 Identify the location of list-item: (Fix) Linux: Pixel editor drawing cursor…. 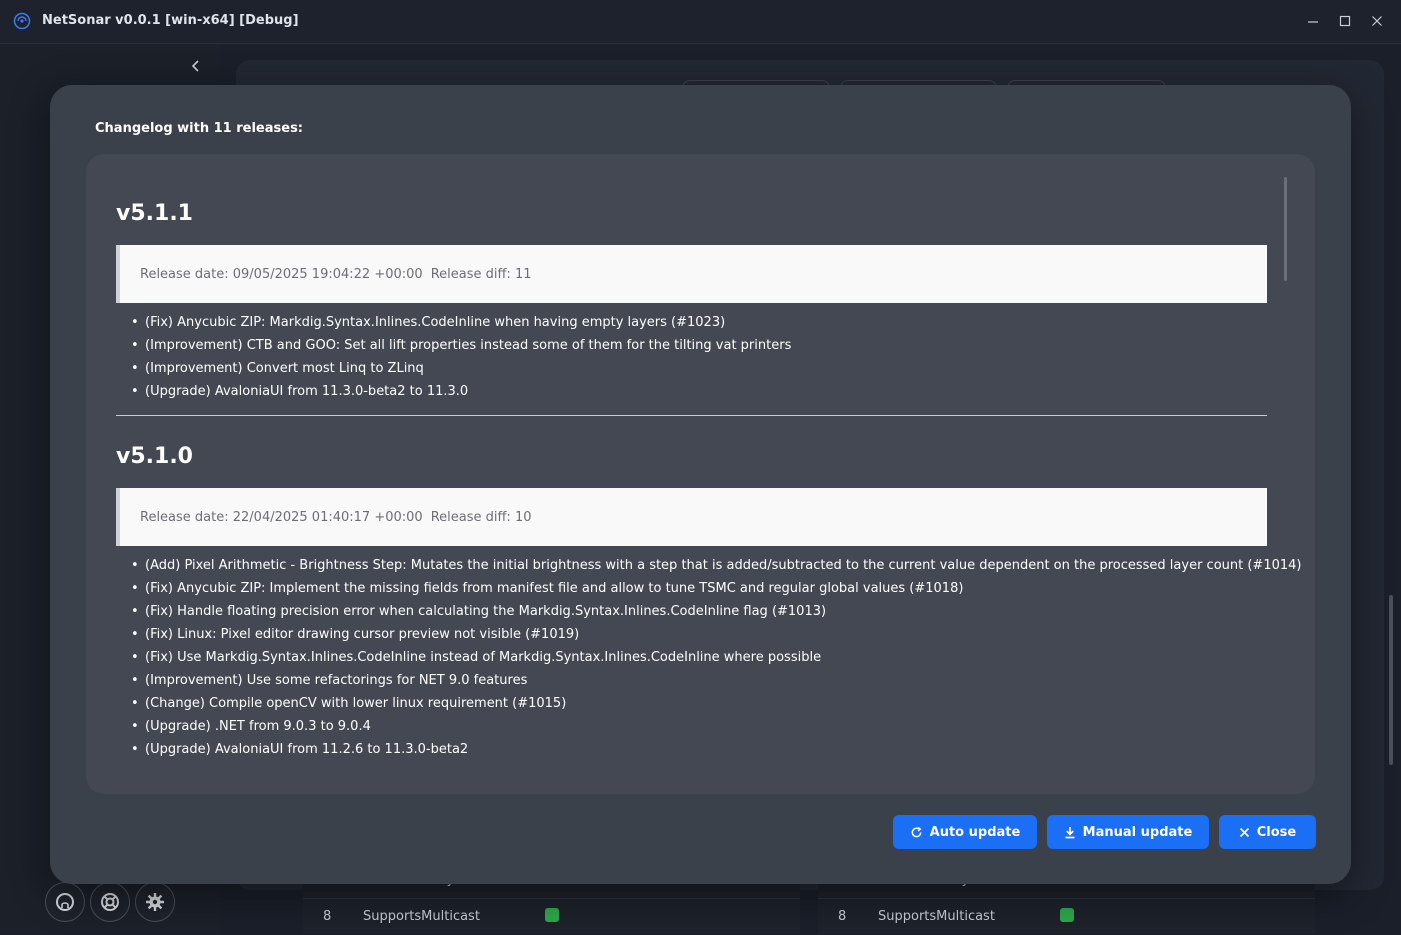
(691, 636).